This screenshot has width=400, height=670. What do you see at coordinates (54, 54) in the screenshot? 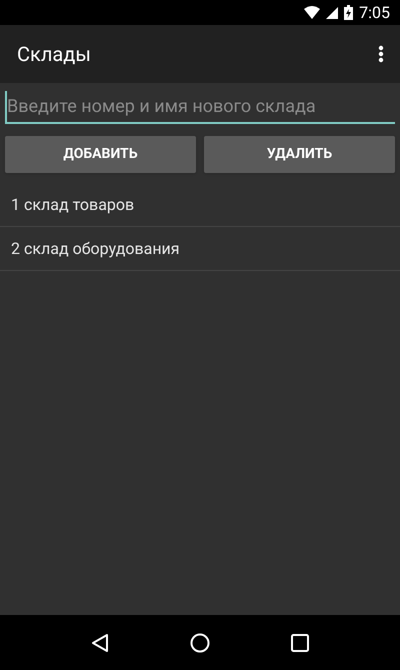
I see `app-title: Склады` at bounding box center [54, 54].